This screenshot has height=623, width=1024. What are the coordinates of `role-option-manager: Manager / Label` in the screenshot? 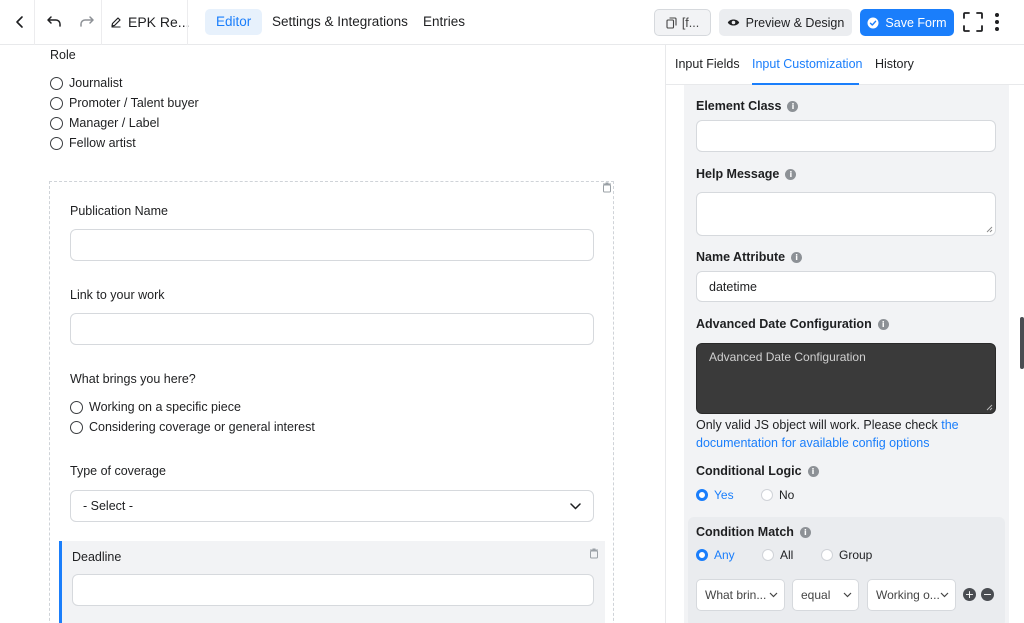 It's located at (104, 123).